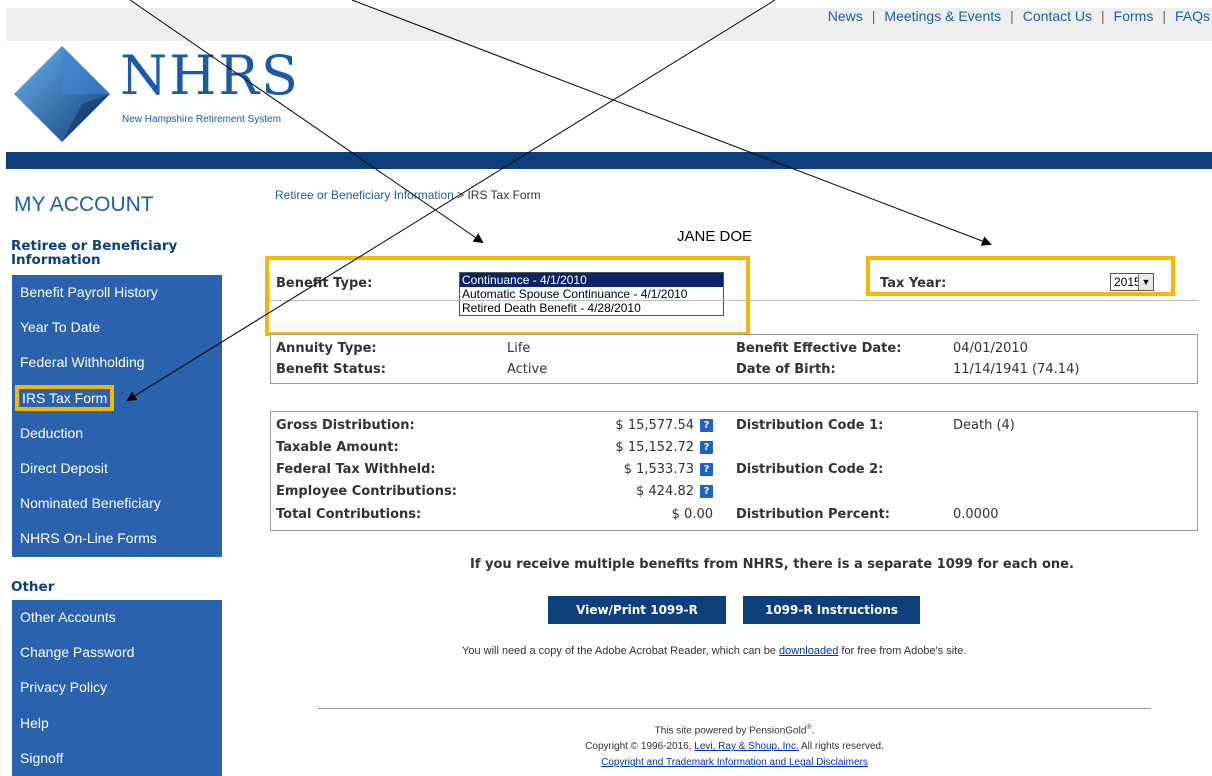 This screenshot has width=1212, height=776. I want to click on nav-faqs-link: FAQs, so click(1192, 16).